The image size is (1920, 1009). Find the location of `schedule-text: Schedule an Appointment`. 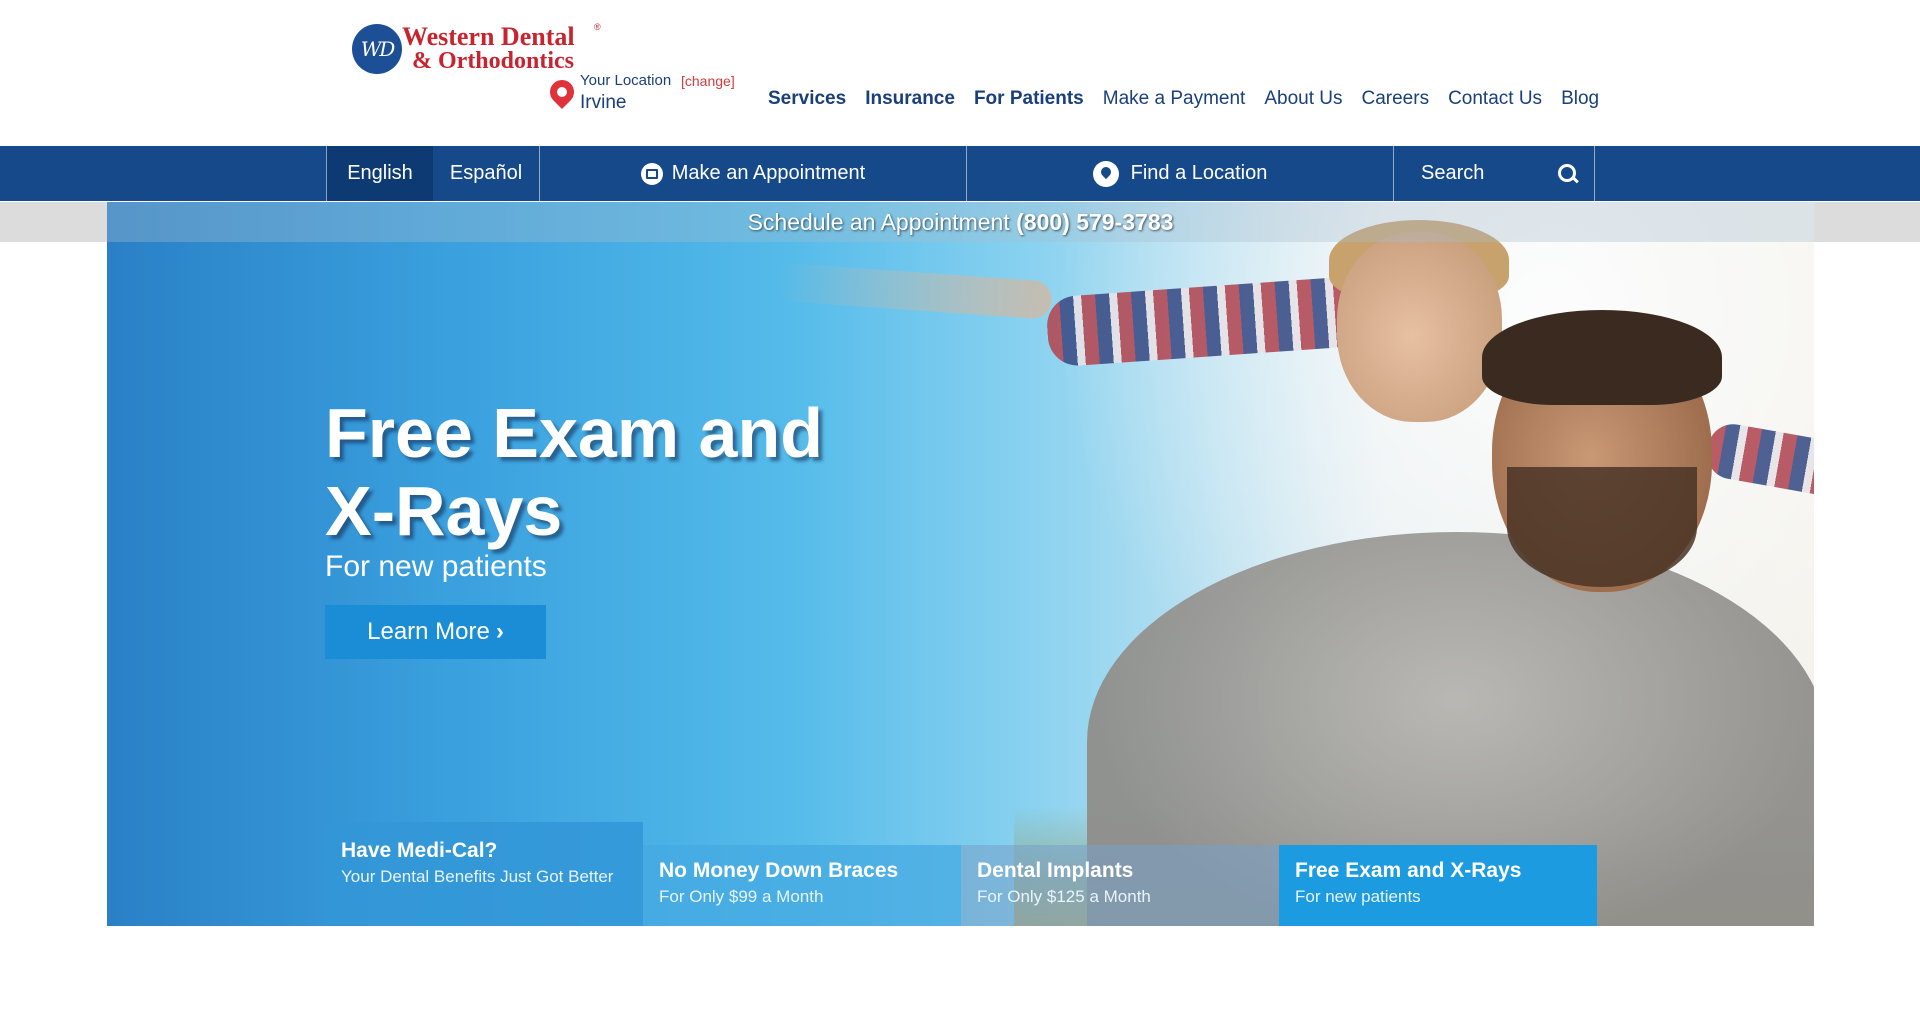

schedule-text: Schedule an Appointment is located at coordinates (878, 222).